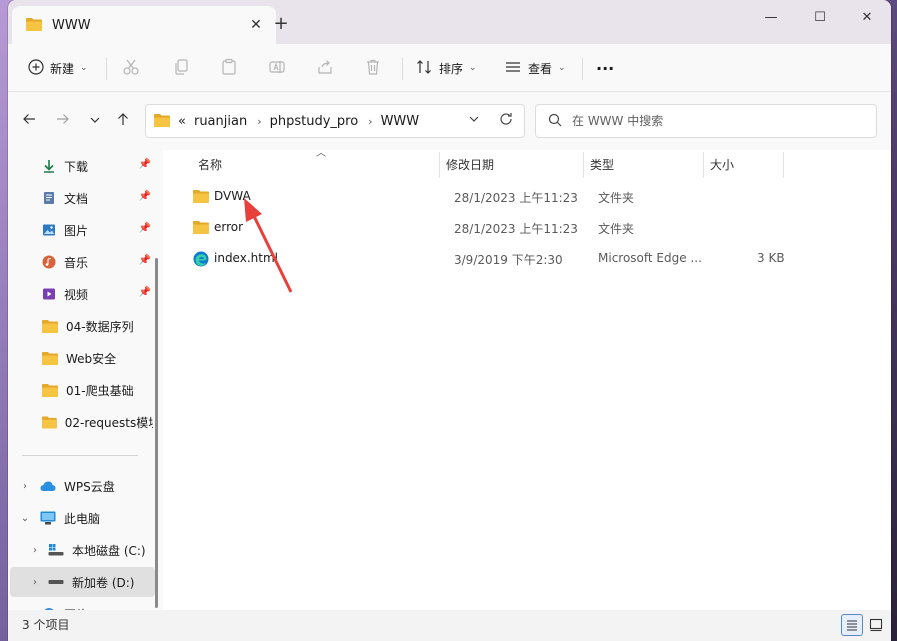 Image resolution: width=897 pixels, height=641 pixels. Describe the element at coordinates (80, 198) in the screenshot. I see `nav-item-documents: 文档 📌` at that location.